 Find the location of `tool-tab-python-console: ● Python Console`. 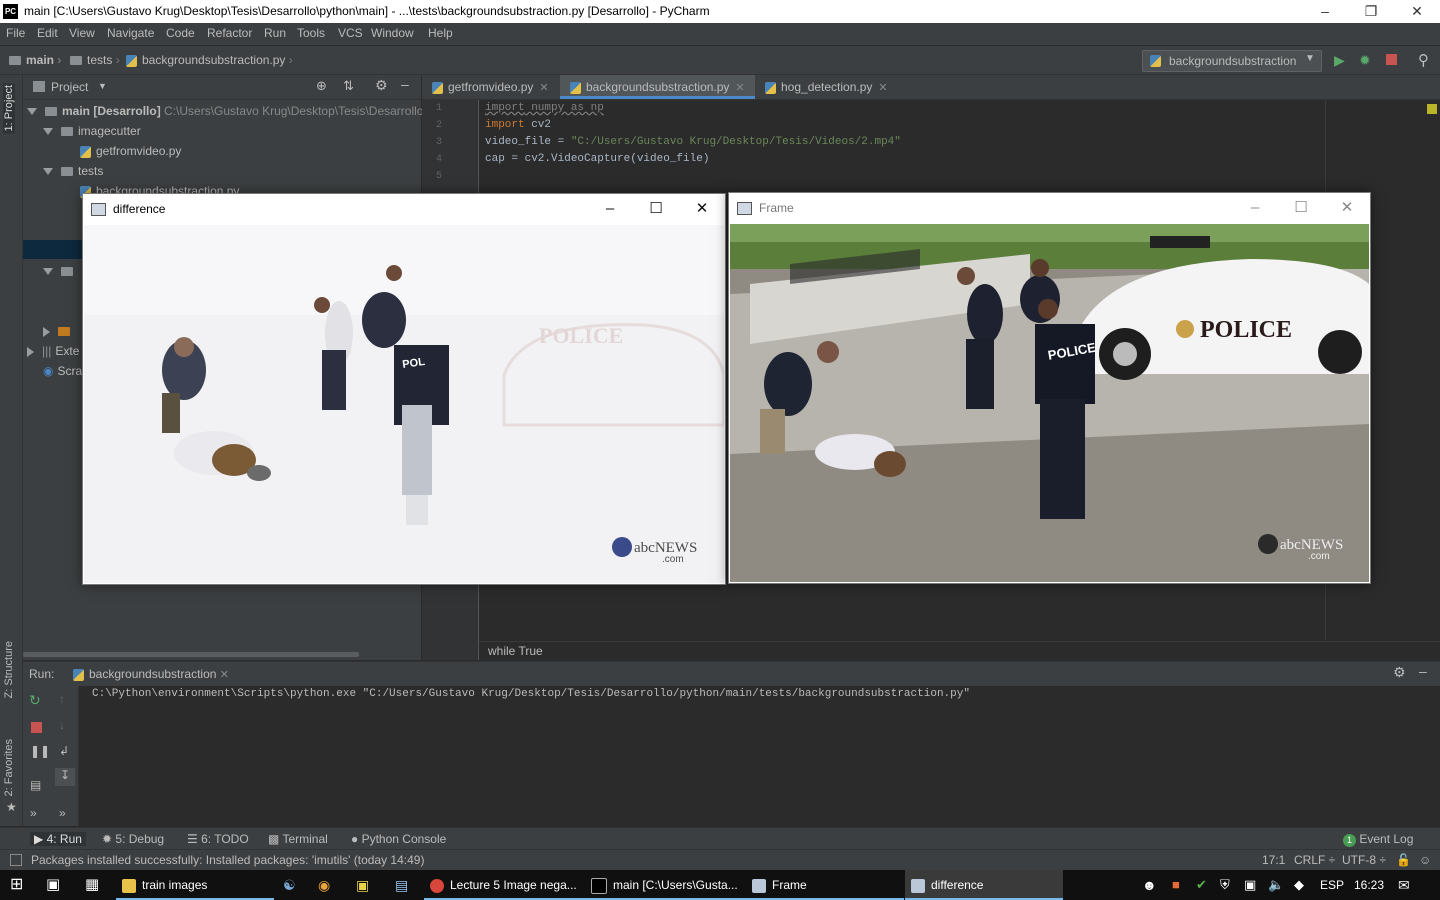

tool-tab-python-console: ● Python Console is located at coordinates (398, 839).